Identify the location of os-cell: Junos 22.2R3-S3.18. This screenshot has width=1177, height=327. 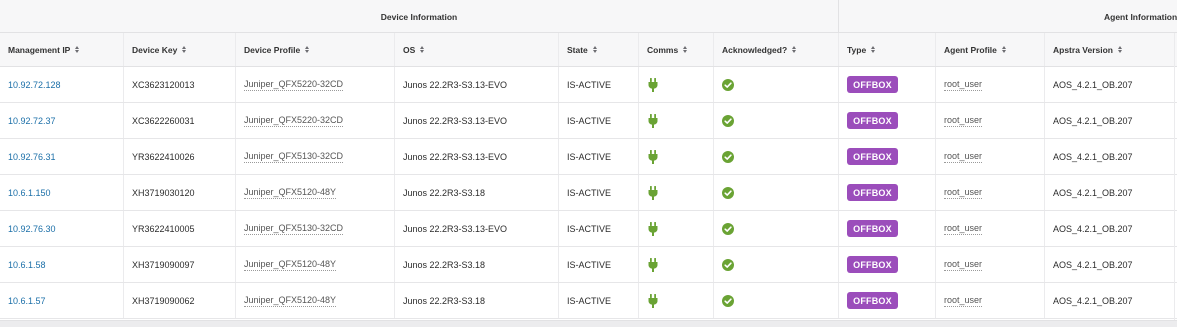
(477, 300).